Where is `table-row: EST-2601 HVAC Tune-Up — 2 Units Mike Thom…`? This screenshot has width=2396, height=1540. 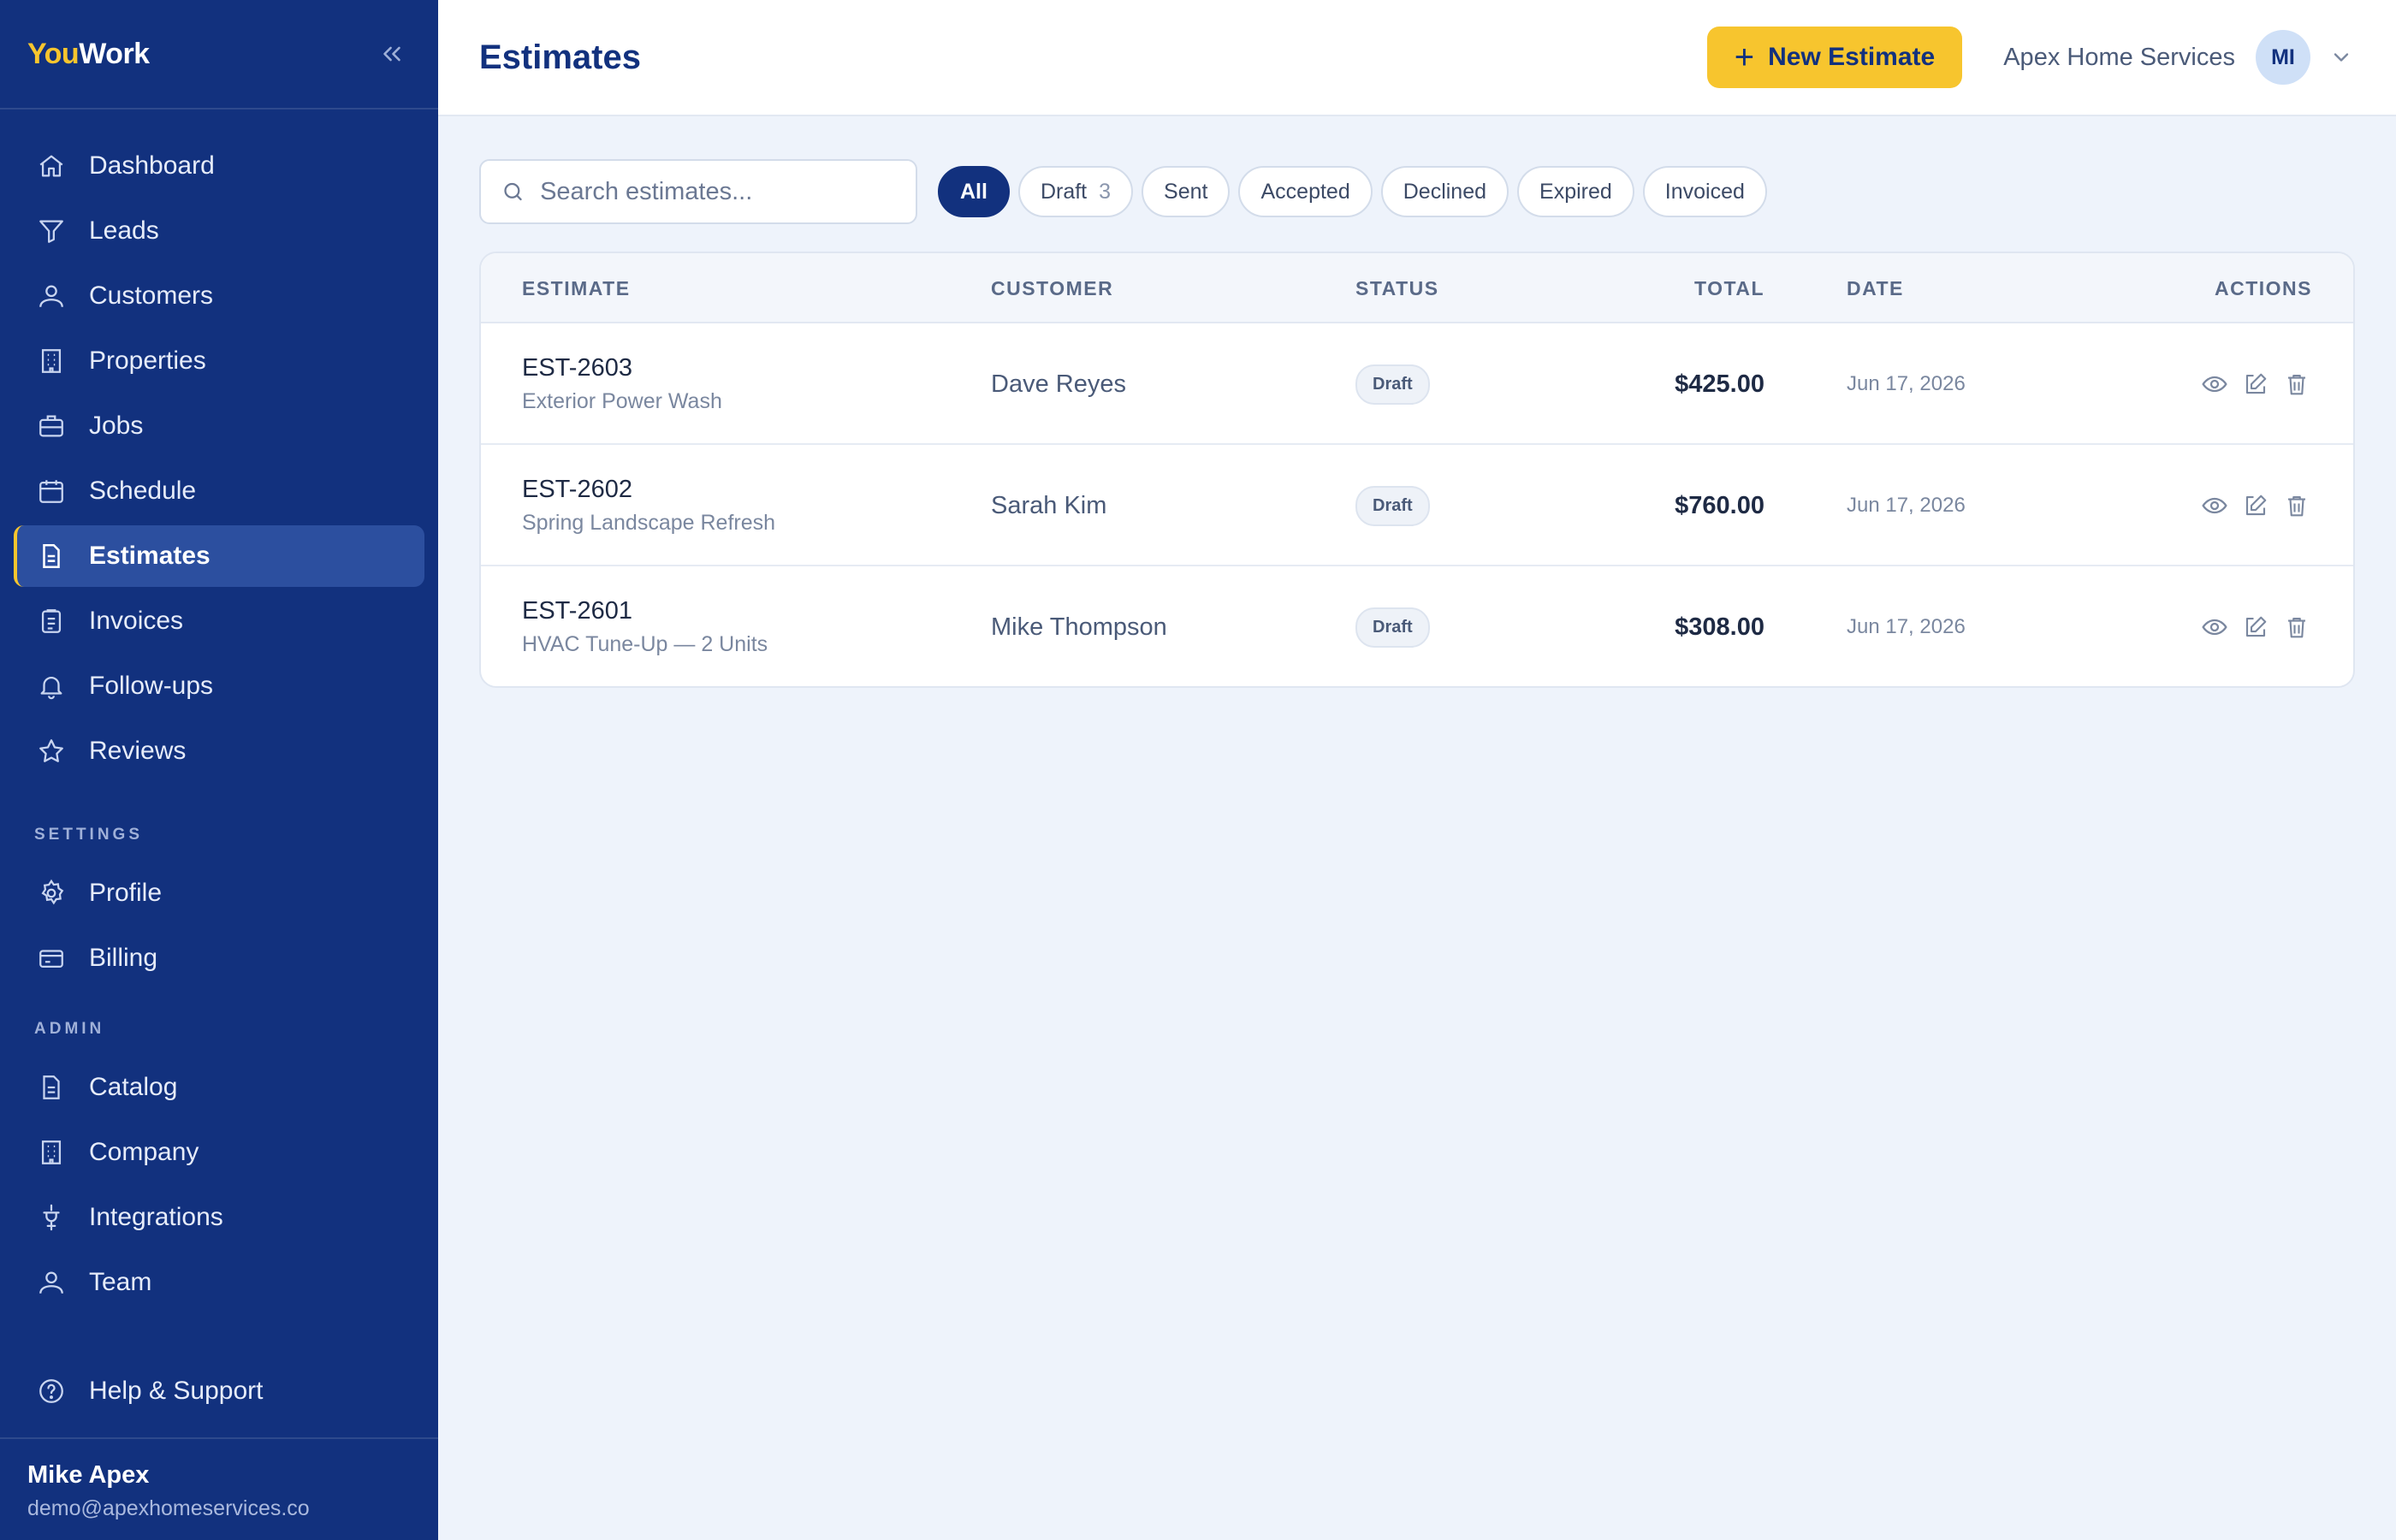 table-row: EST-2601 HVAC Tune-Up — 2 Units Mike Thom… is located at coordinates (1417, 626).